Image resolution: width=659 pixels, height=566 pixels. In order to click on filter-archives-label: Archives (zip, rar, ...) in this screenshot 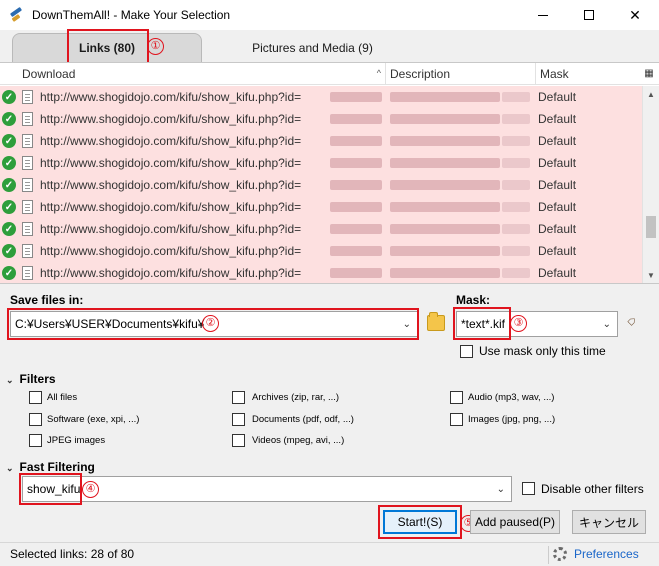, I will do `click(296, 397)`.